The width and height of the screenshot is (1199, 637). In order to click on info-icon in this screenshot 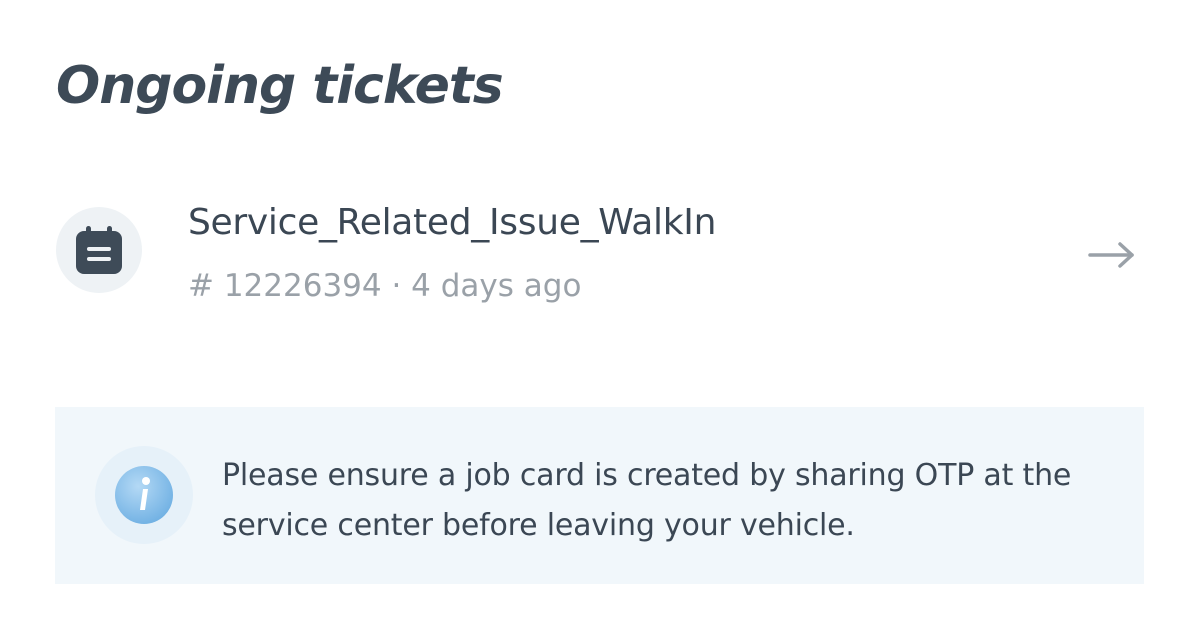, I will do `click(144, 495)`.